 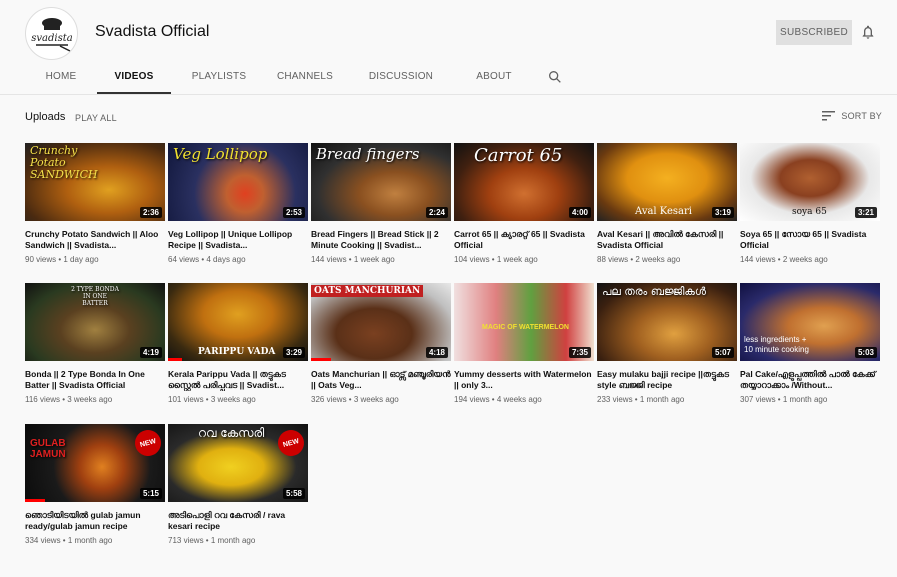 What do you see at coordinates (865, 352) in the screenshot?
I see `video-duration: 5:03` at bounding box center [865, 352].